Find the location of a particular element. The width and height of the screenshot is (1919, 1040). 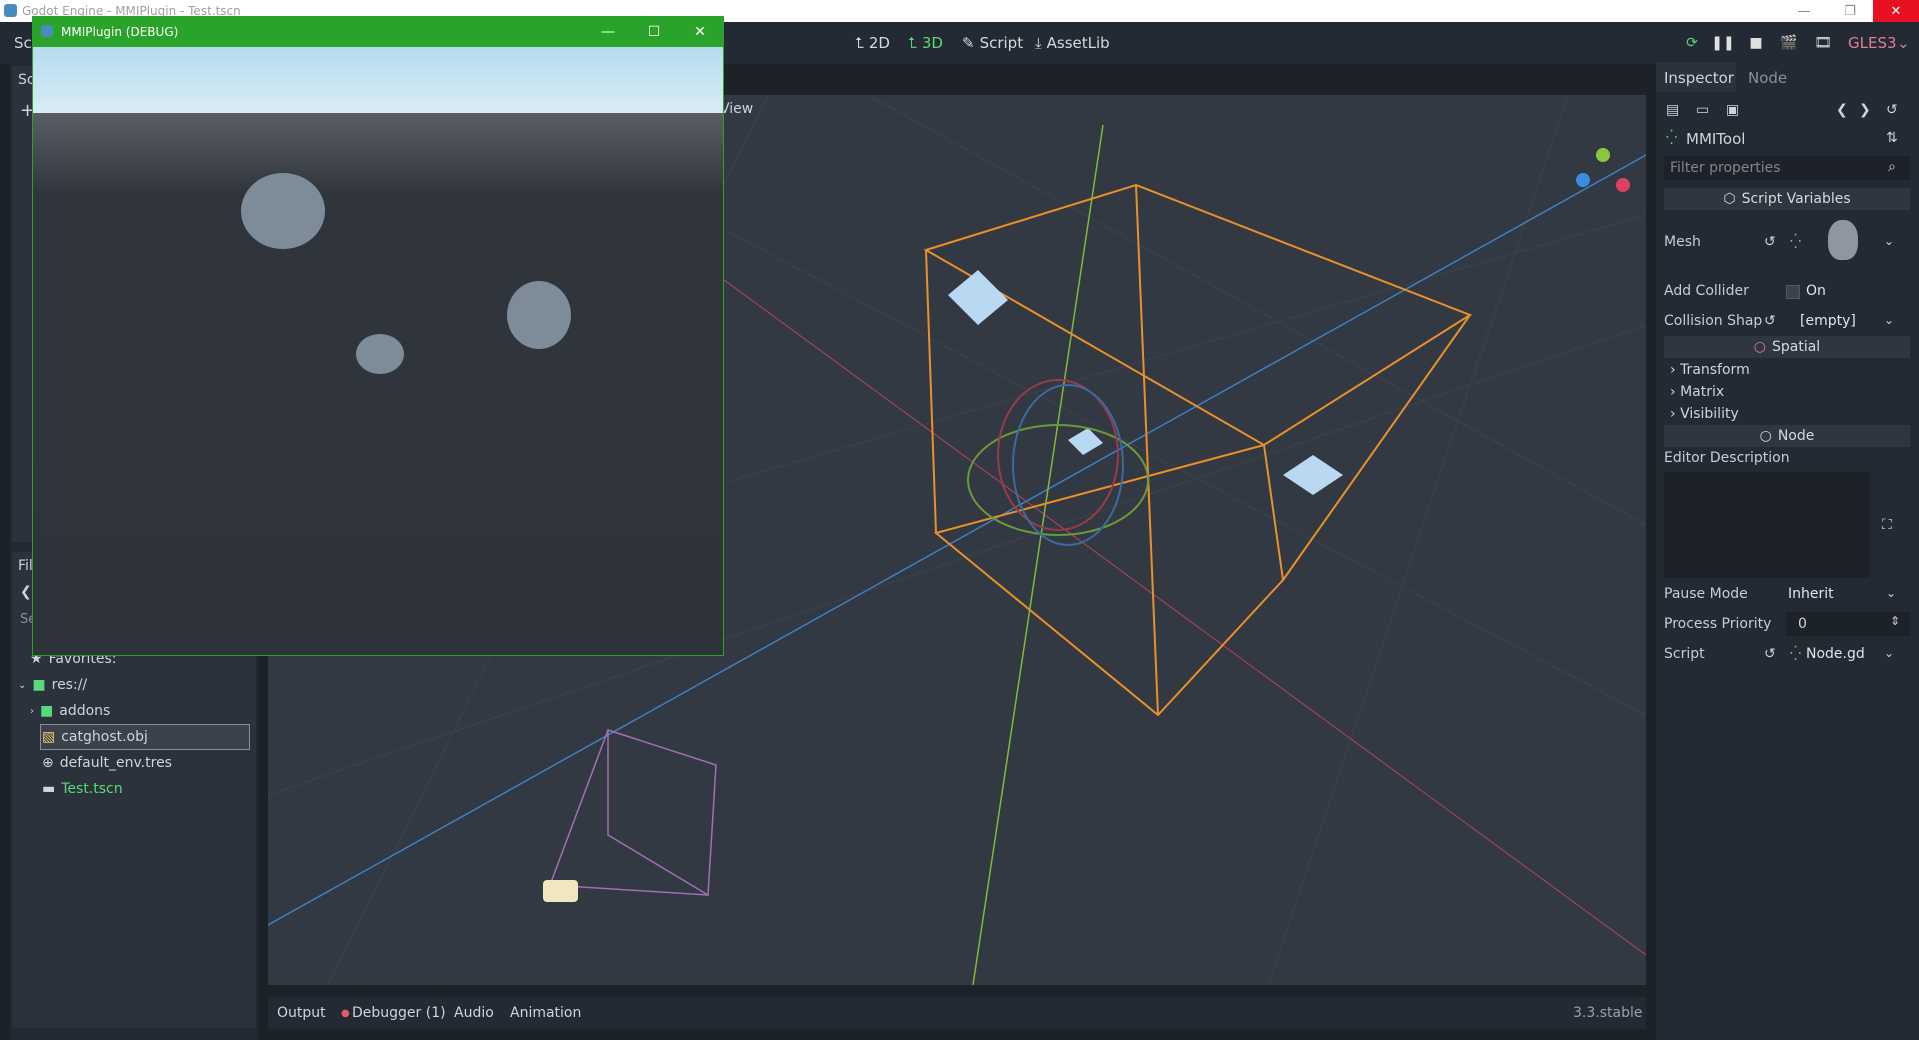

add-collider-value: On is located at coordinates (1816, 291).